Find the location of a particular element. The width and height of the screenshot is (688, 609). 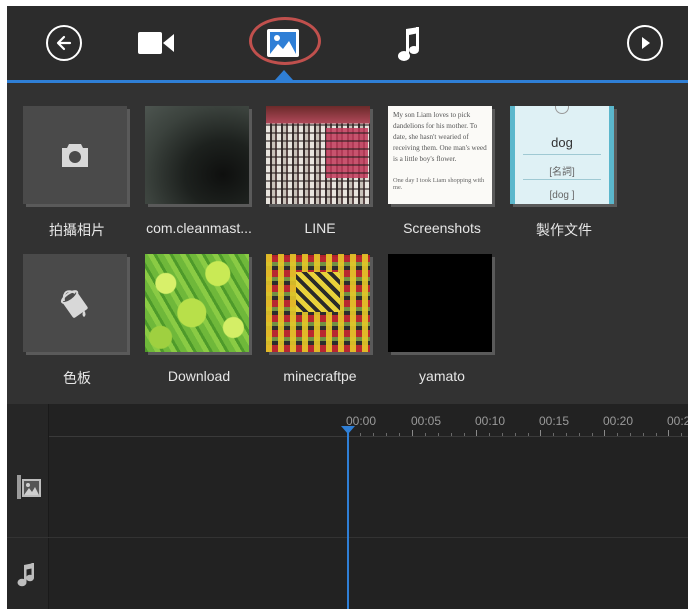

folder-label: minecraftpe is located at coordinates (320, 376).